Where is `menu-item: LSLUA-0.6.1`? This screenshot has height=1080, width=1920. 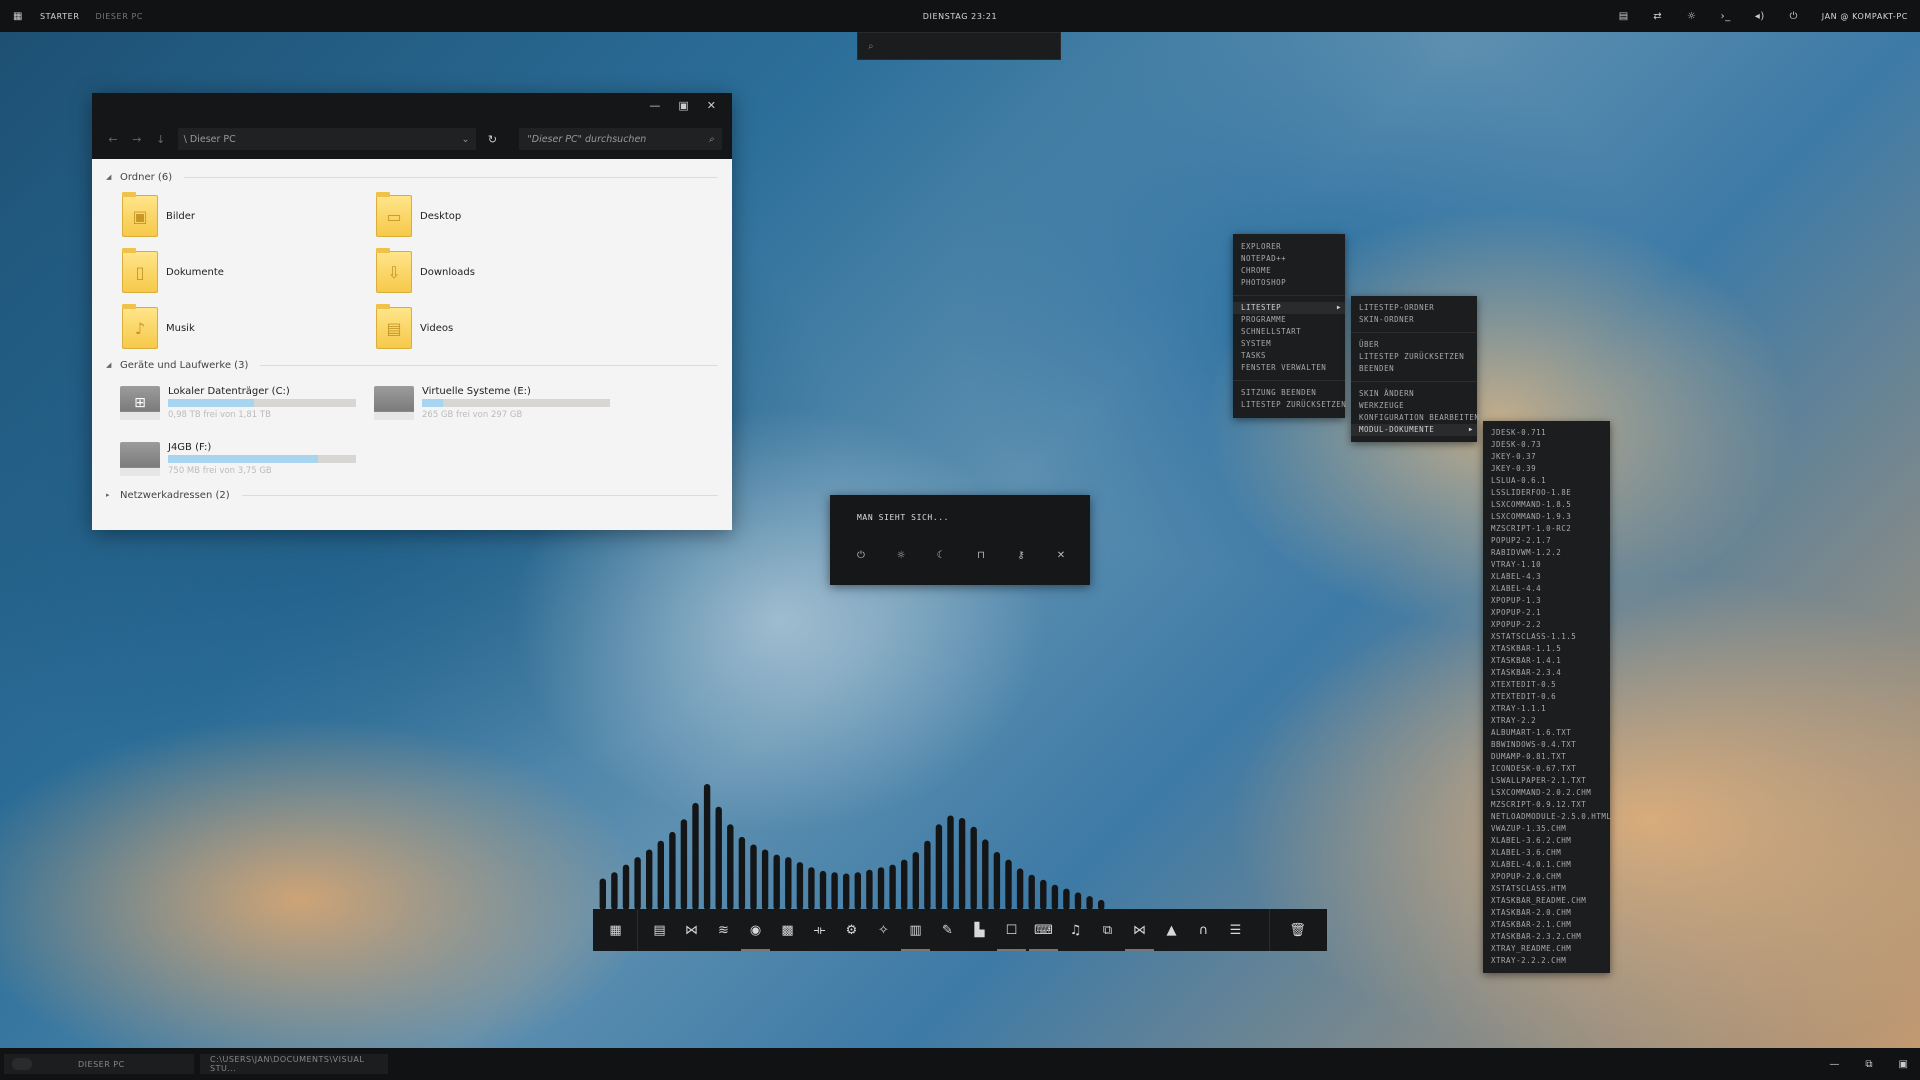 menu-item: LSLUA-0.6.1 is located at coordinates (1546, 481).